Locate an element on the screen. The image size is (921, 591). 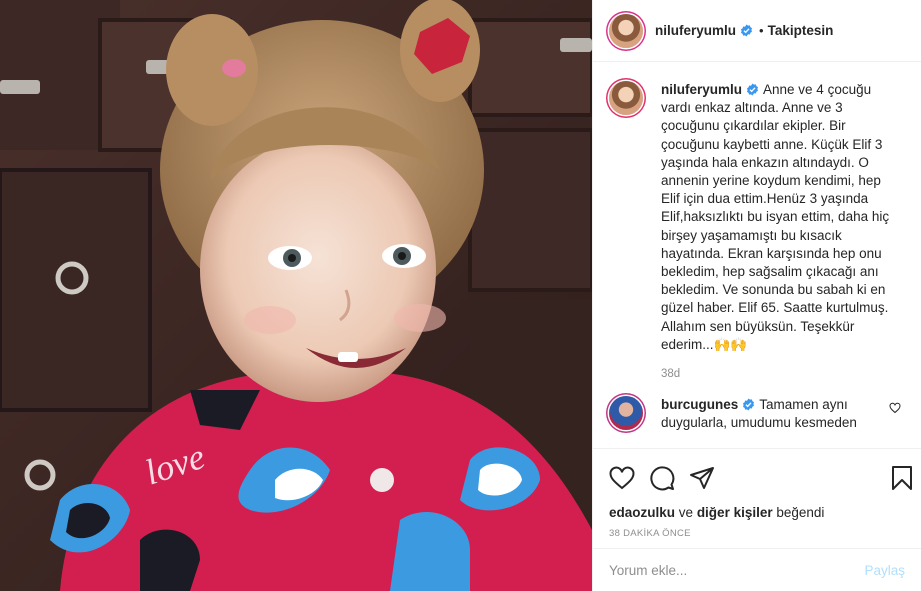
avatar is located at coordinates (626, 30).